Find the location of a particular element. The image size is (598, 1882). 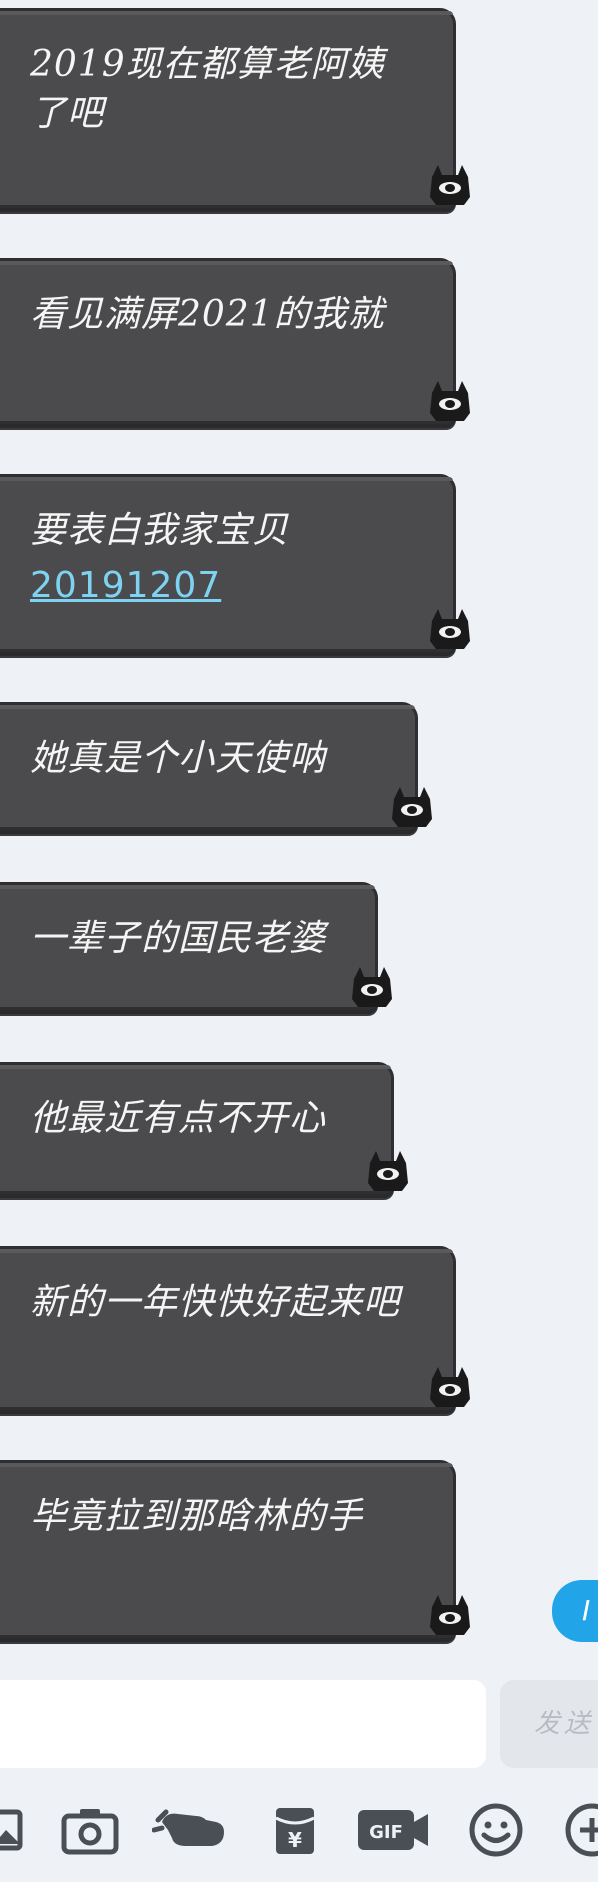

message-text: 一辈子的国民老婆 is located at coordinates (178, 938).